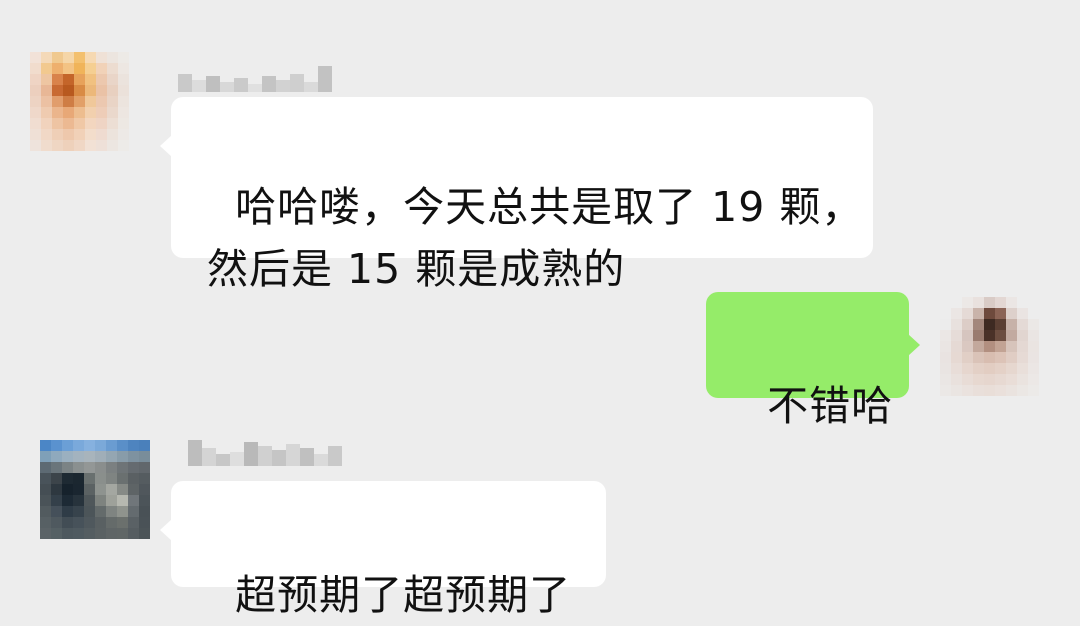 The width and height of the screenshot is (1080, 626). I want to click on message-text: 超预期了超预期了, so click(403, 595).